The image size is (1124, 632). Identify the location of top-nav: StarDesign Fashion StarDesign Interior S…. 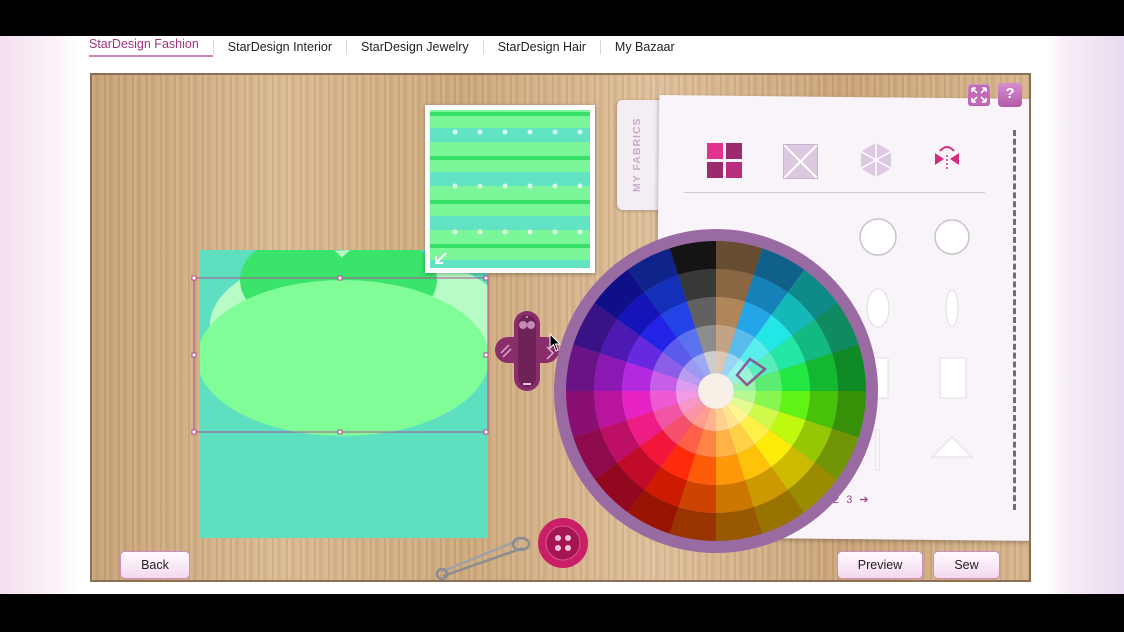
(389, 47).